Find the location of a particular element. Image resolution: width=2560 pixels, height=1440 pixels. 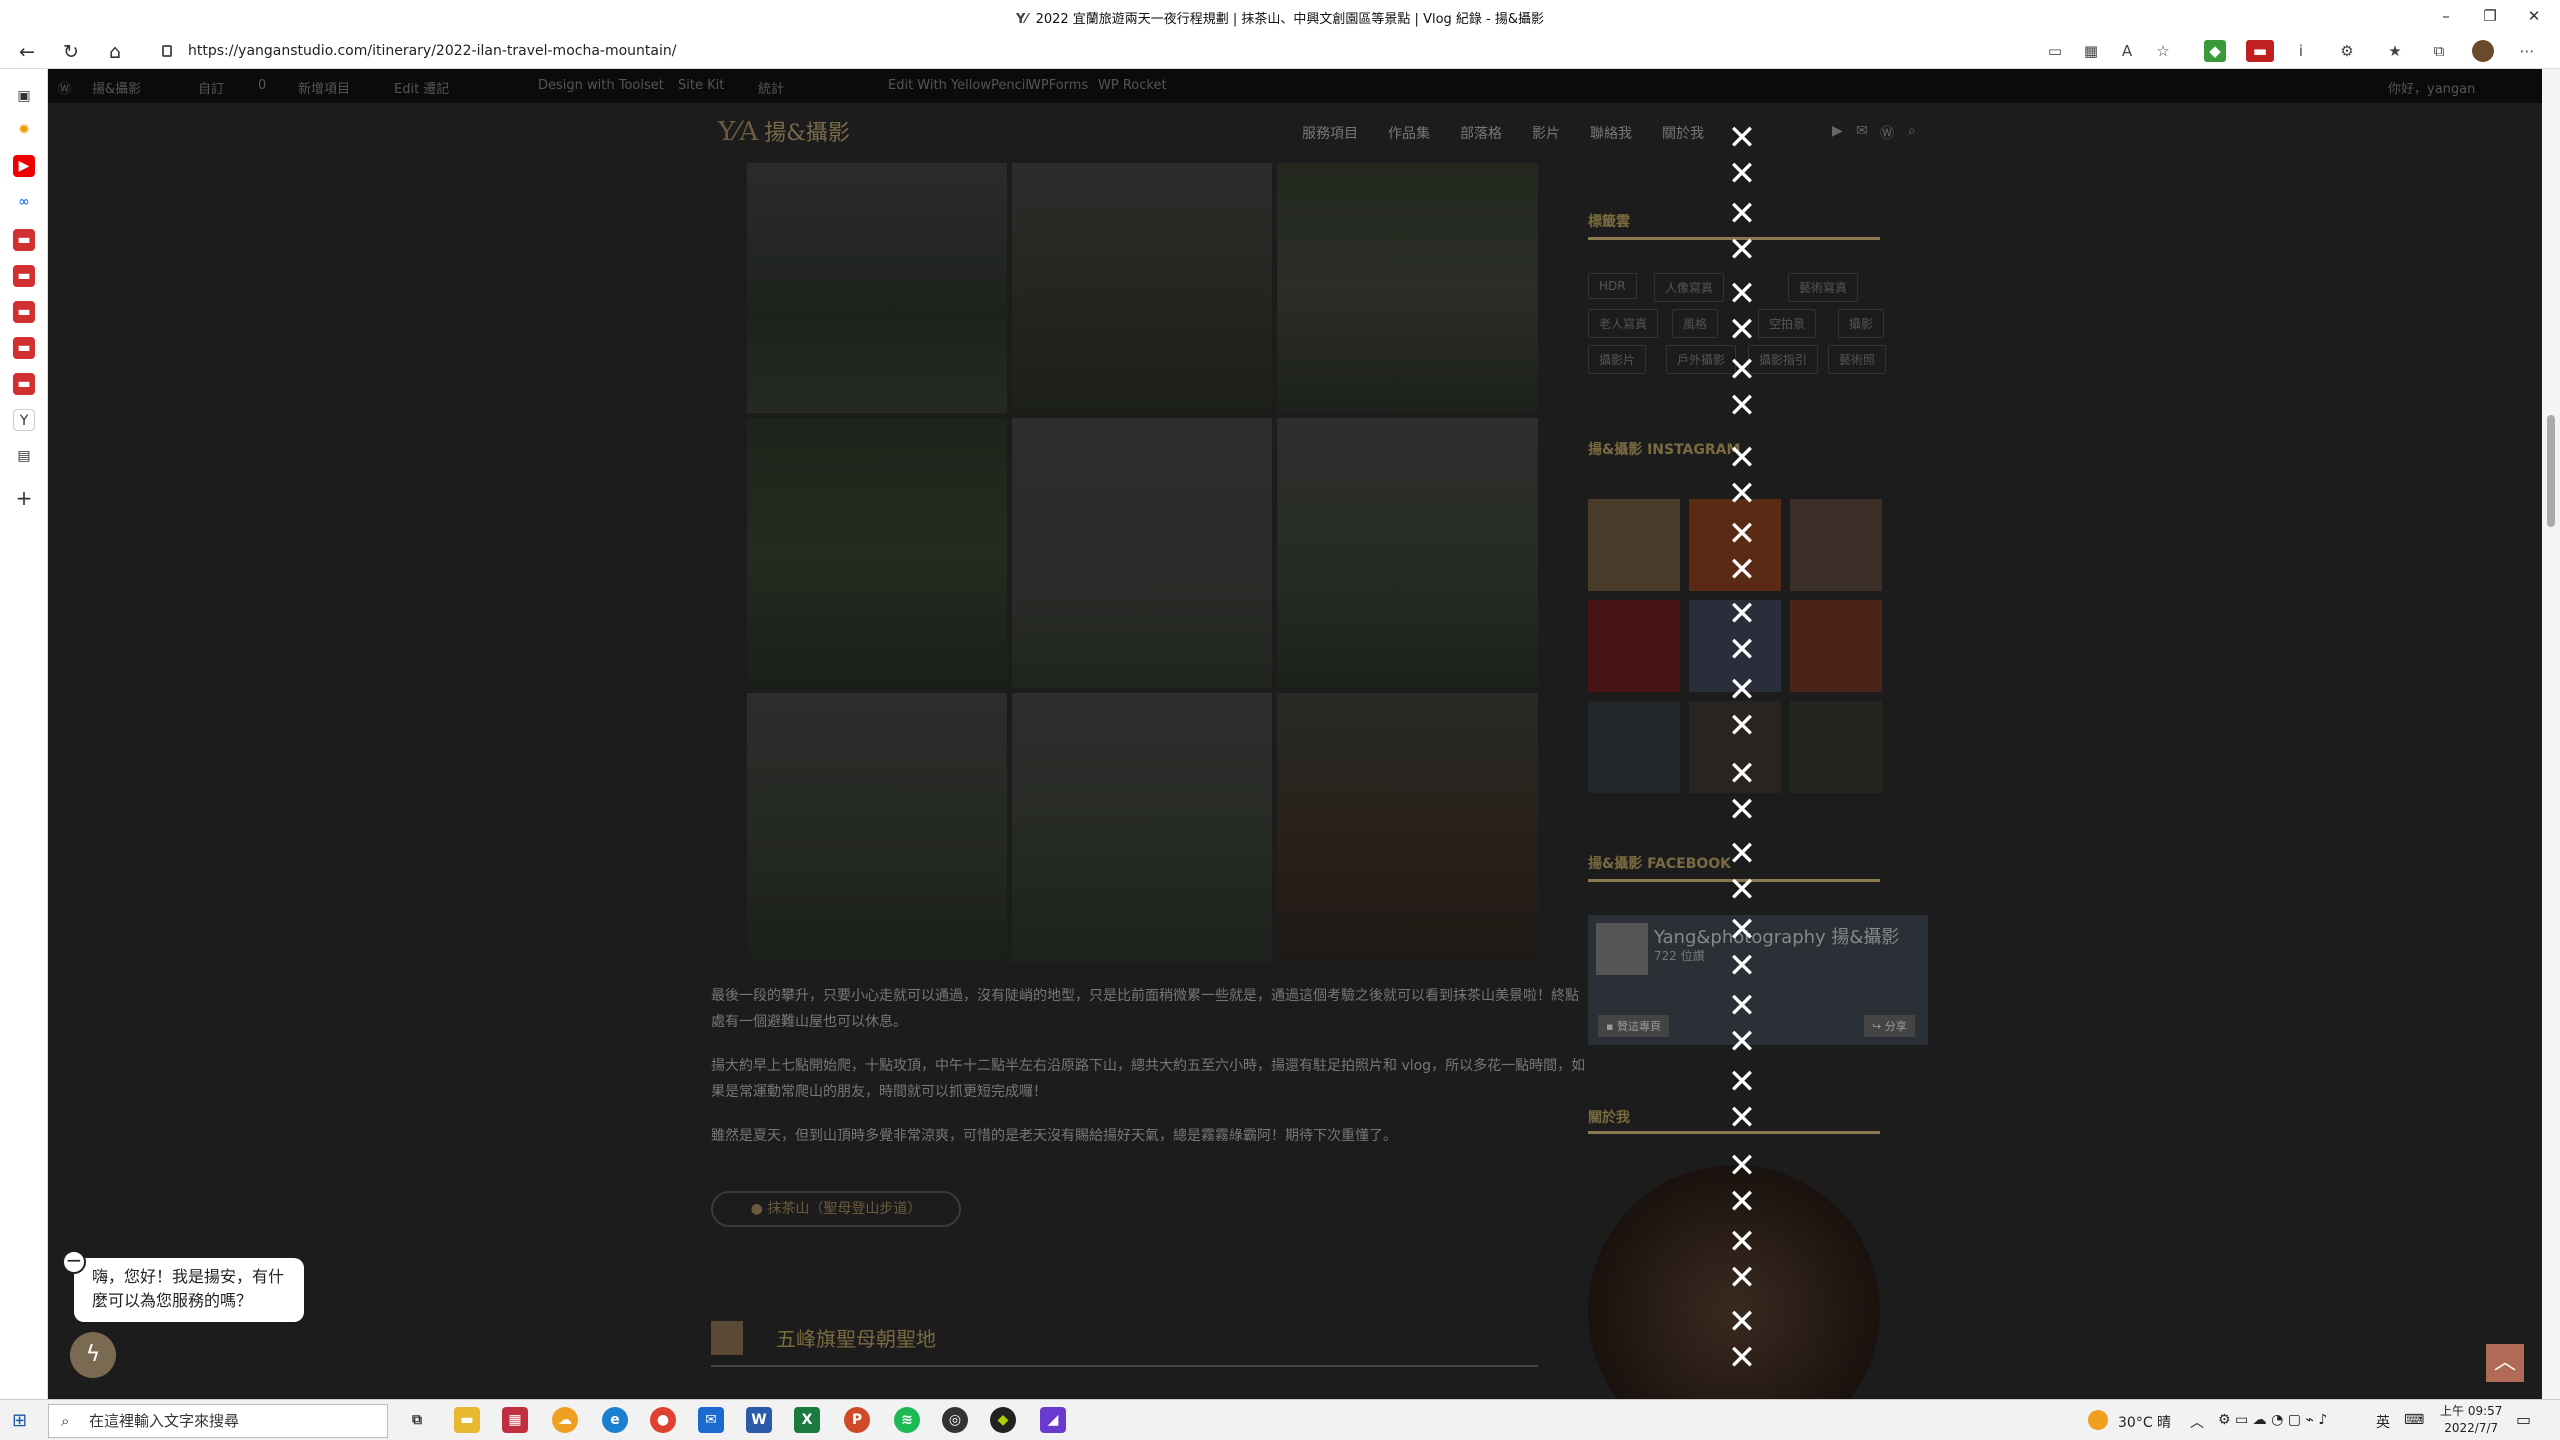

wpbar-item-site: 揚&攝影 is located at coordinates (116, 87).